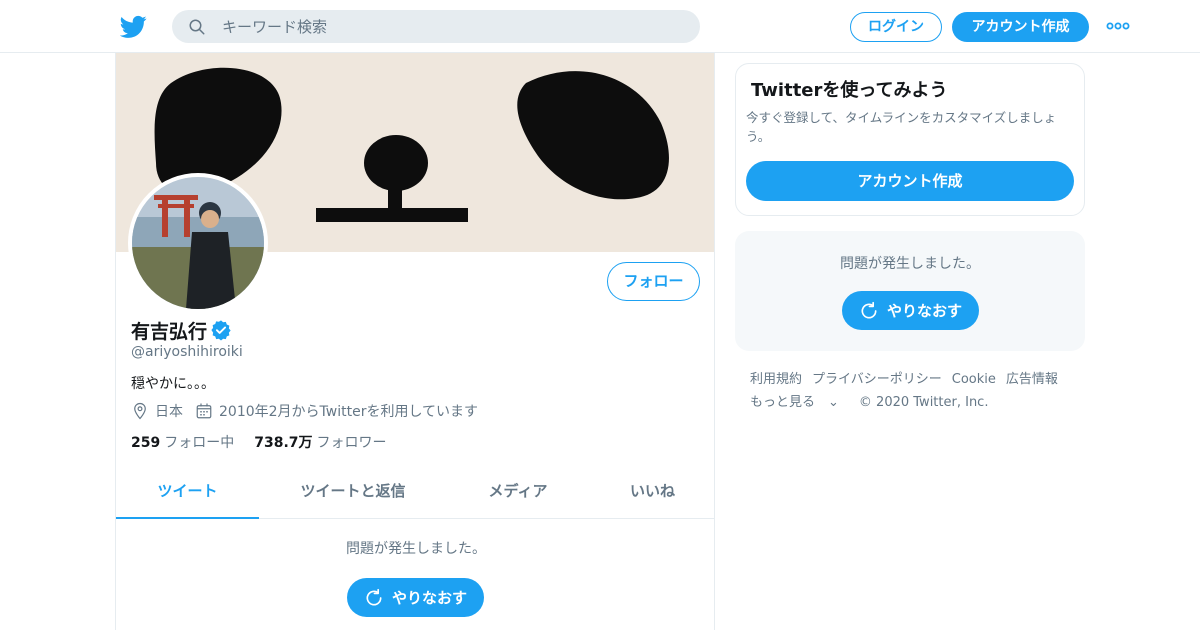 The height and width of the screenshot is (630, 1200). I want to click on profile-tabs: ツイート ツイートと返信 メディア いいね, so click(415, 495).